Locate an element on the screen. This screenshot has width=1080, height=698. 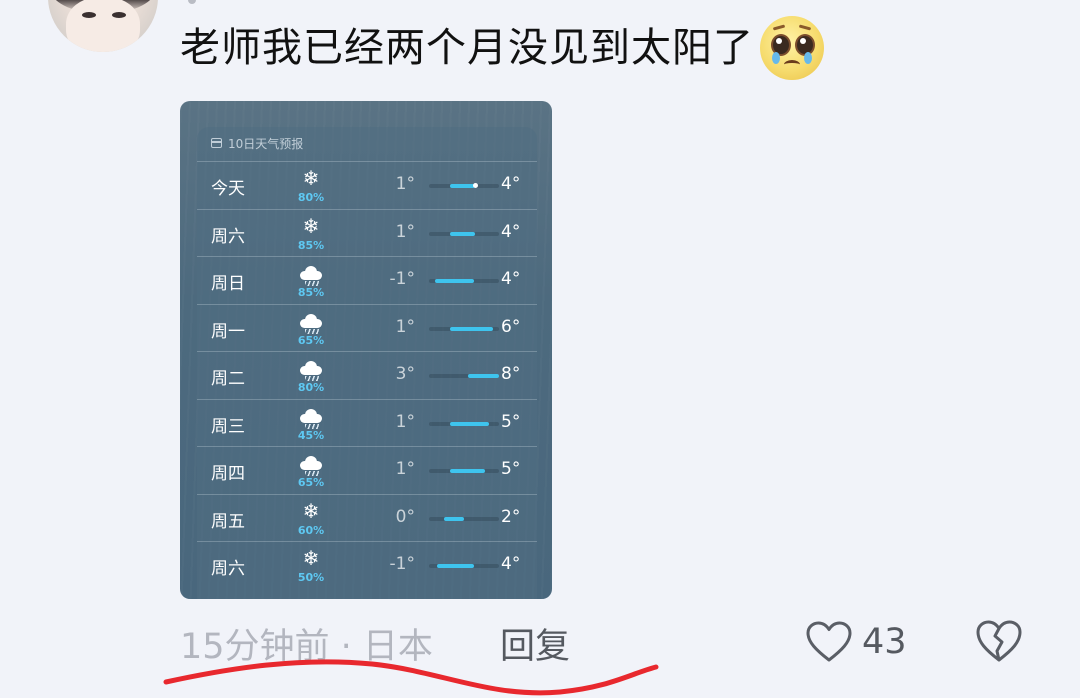
forecast-row: 今天 ❄ 80% 1° 4° is located at coordinates (367, 185).